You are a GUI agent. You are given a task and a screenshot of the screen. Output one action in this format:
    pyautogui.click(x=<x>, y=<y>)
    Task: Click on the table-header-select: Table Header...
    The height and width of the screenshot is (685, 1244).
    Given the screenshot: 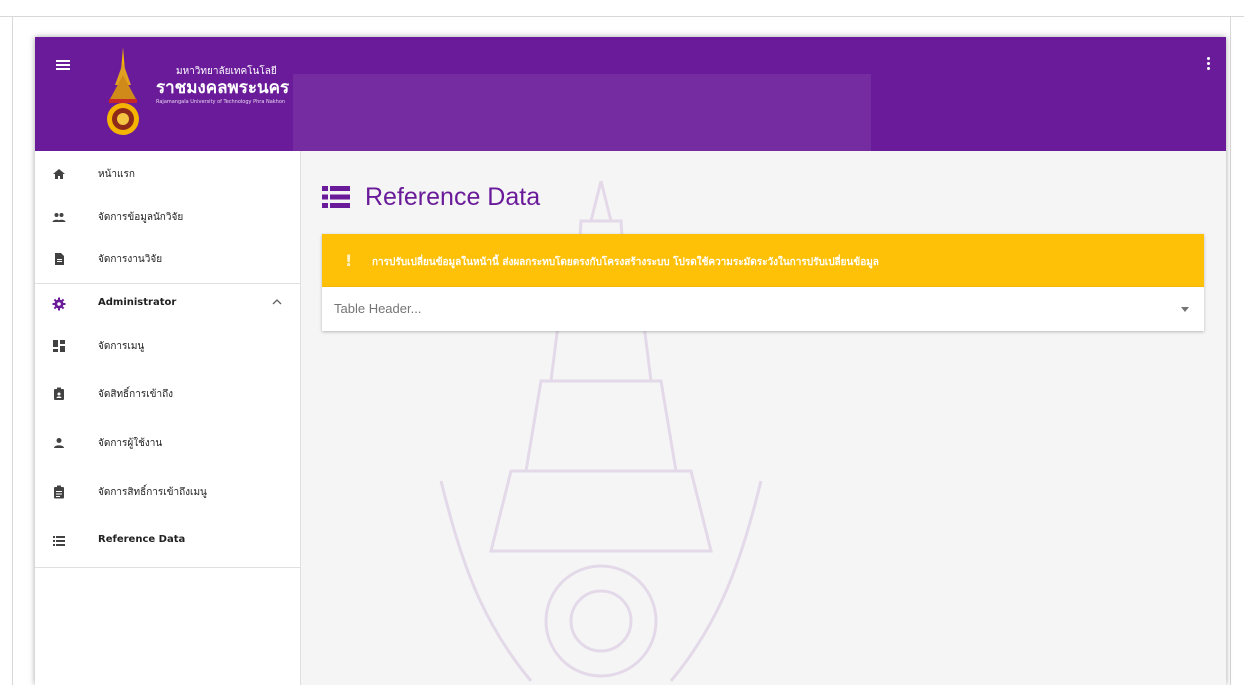 What is the action you would take?
    pyautogui.click(x=763, y=309)
    